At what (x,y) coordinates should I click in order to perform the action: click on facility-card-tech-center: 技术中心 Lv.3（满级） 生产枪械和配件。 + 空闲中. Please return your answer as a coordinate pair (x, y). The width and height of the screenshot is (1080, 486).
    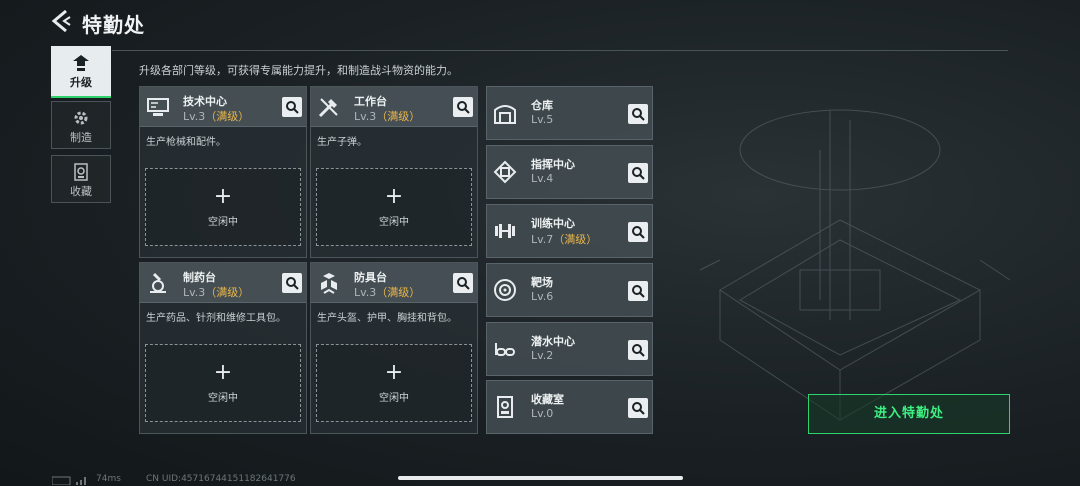
    Looking at the image, I should click on (223, 172).